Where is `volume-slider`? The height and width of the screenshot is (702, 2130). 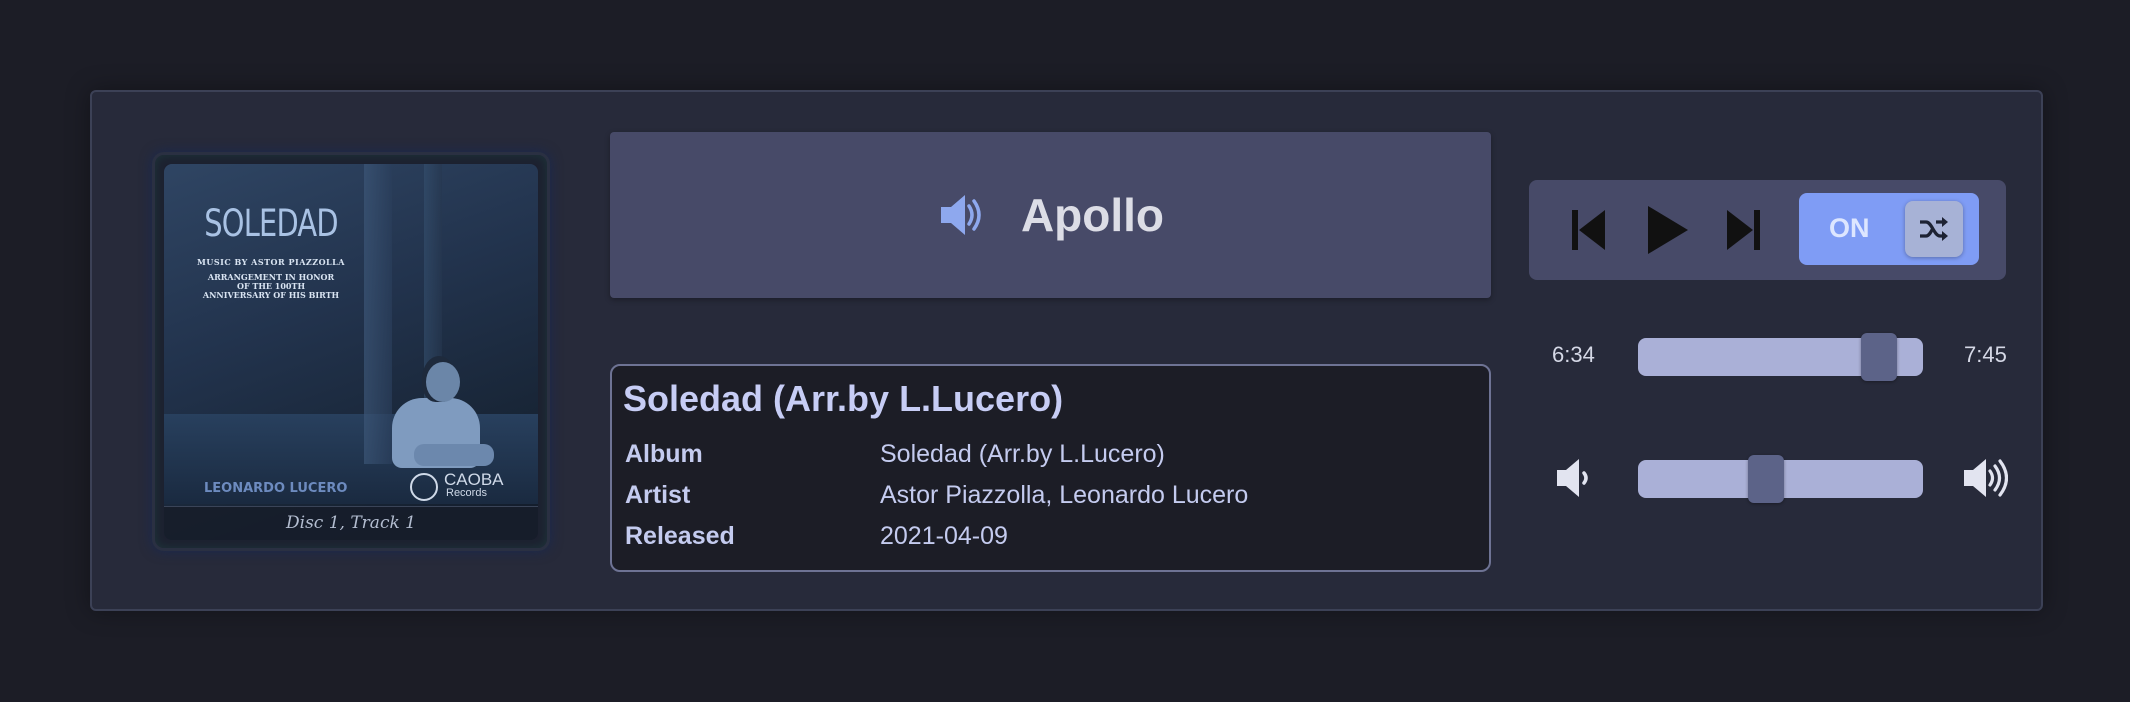 volume-slider is located at coordinates (1780, 479).